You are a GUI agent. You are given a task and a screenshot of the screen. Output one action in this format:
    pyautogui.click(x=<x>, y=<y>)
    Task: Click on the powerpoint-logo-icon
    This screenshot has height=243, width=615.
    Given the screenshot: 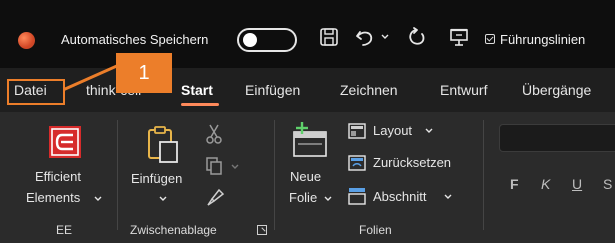 What is the action you would take?
    pyautogui.click(x=26, y=40)
    